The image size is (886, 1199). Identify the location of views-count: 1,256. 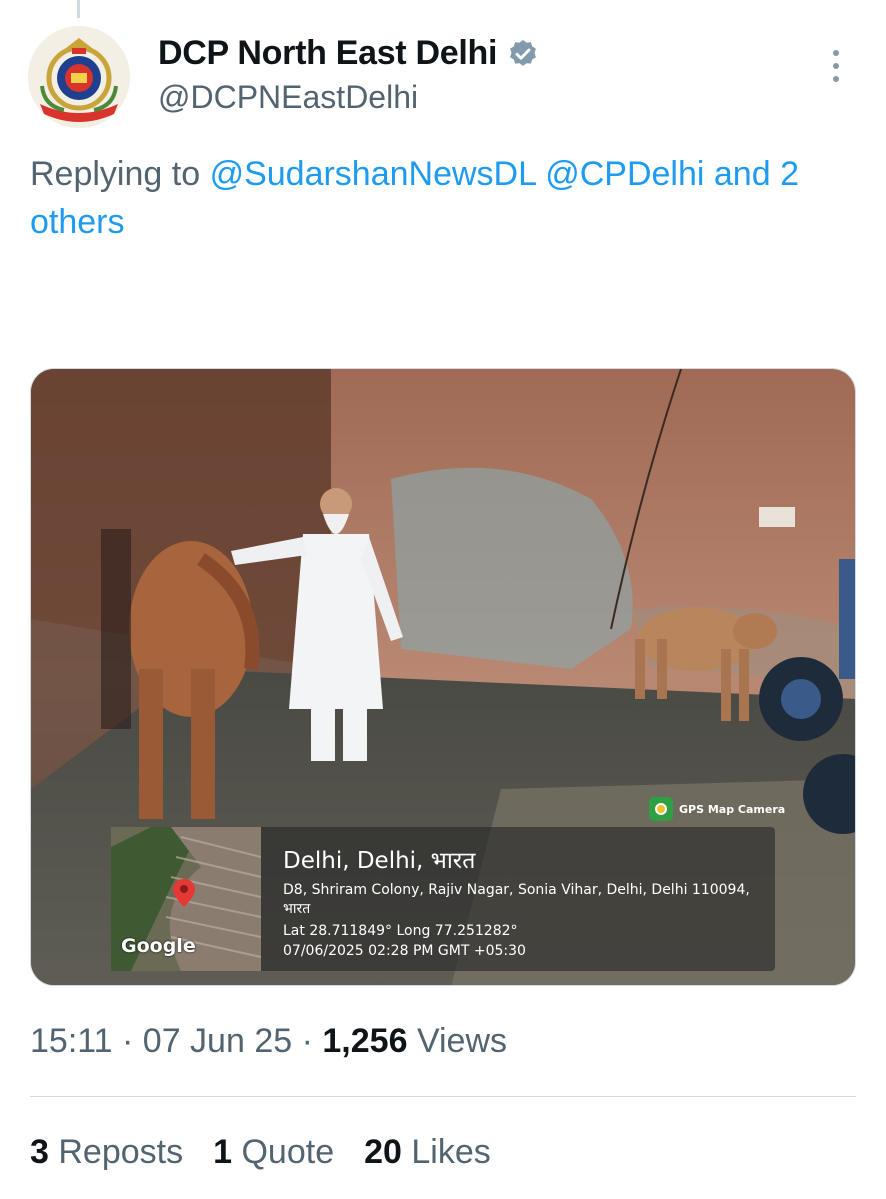
(365, 1041).